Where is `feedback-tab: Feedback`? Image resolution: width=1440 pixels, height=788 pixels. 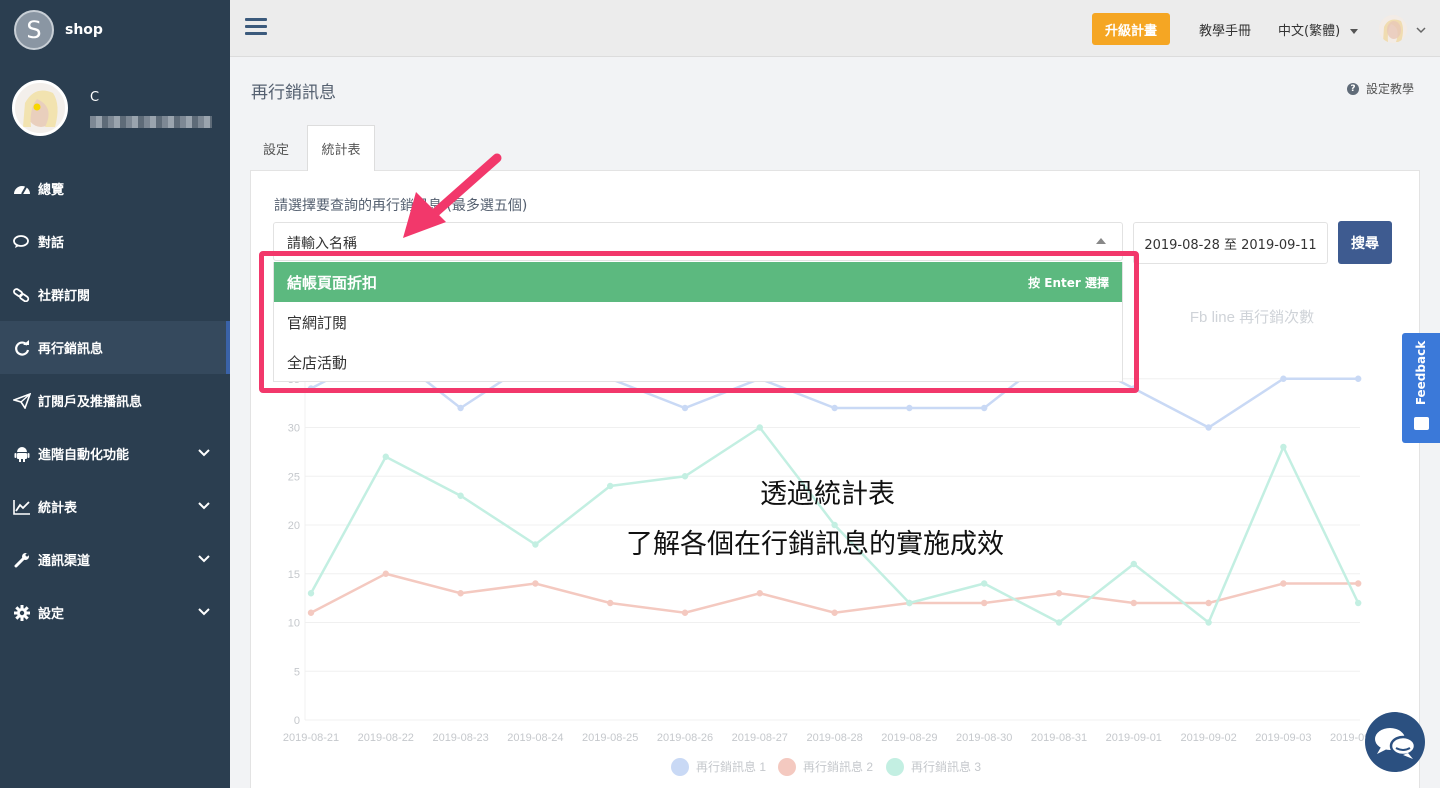
feedback-tab: Feedback is located at coordinates (1421, 388).